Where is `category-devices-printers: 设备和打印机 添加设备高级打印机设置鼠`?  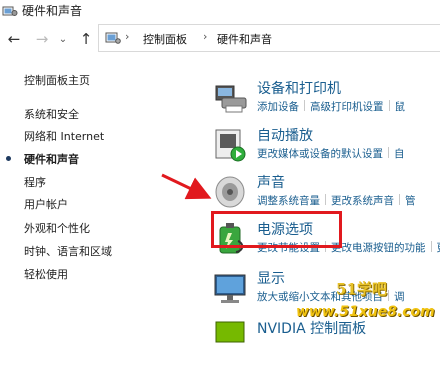 category-devices-printers: 设备和打印机 添加设备高级打印机设置鼠 is located at coordinates (326, 102).